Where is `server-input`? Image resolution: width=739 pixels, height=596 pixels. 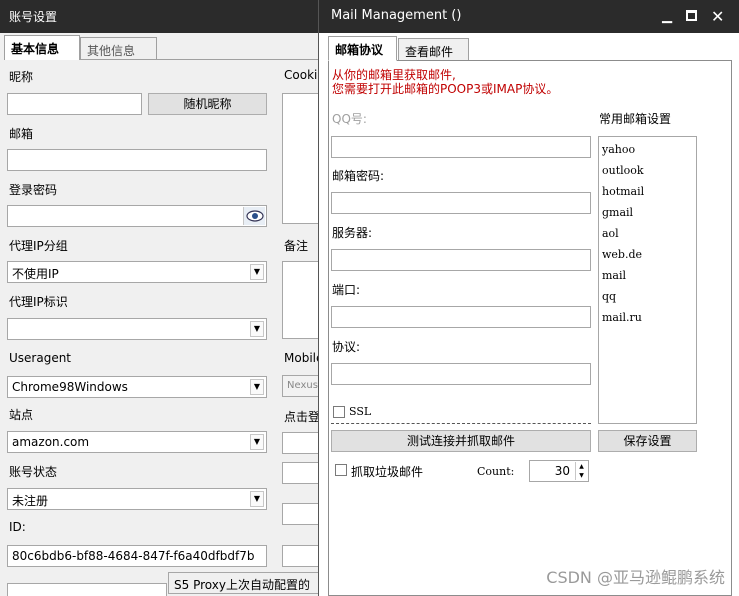
server-input is located at coordinates (461, 260).